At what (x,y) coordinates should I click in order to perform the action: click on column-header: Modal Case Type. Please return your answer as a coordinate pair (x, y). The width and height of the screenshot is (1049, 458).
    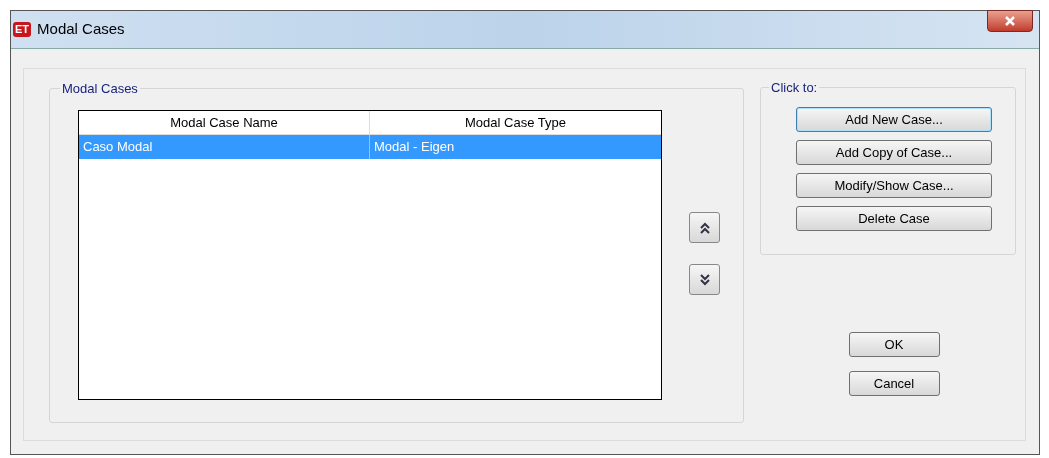
    Looking at the image, I should click on (515, 122).